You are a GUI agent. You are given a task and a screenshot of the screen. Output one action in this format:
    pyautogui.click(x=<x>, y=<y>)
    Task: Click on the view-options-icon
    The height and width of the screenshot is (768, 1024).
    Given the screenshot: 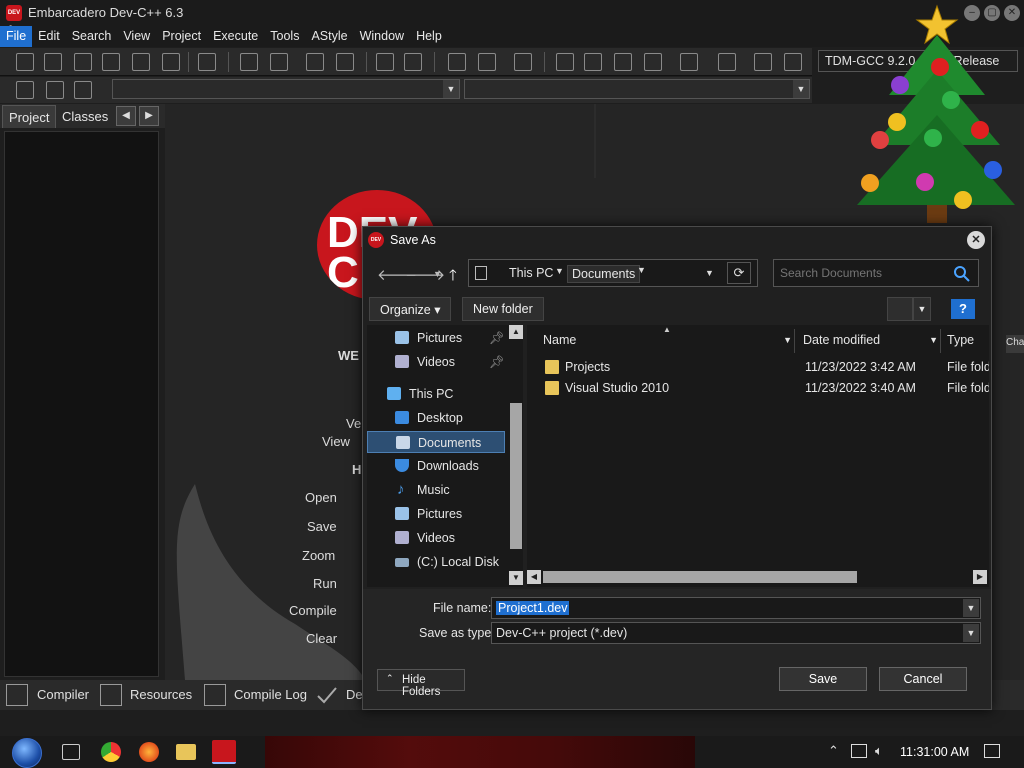 What is the action you would take?
    pyautogui.click(x=900, y=309)
    